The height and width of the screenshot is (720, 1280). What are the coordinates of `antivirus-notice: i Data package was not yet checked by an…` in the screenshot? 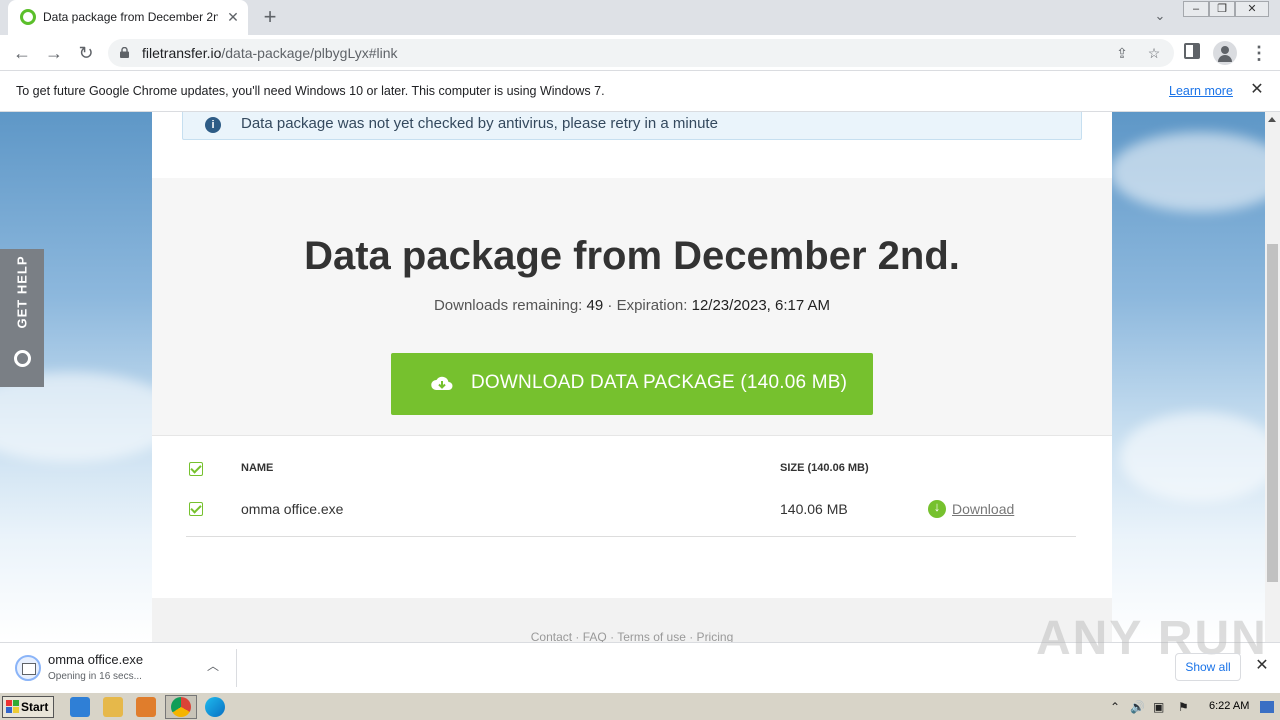 It's located at (632, 126).